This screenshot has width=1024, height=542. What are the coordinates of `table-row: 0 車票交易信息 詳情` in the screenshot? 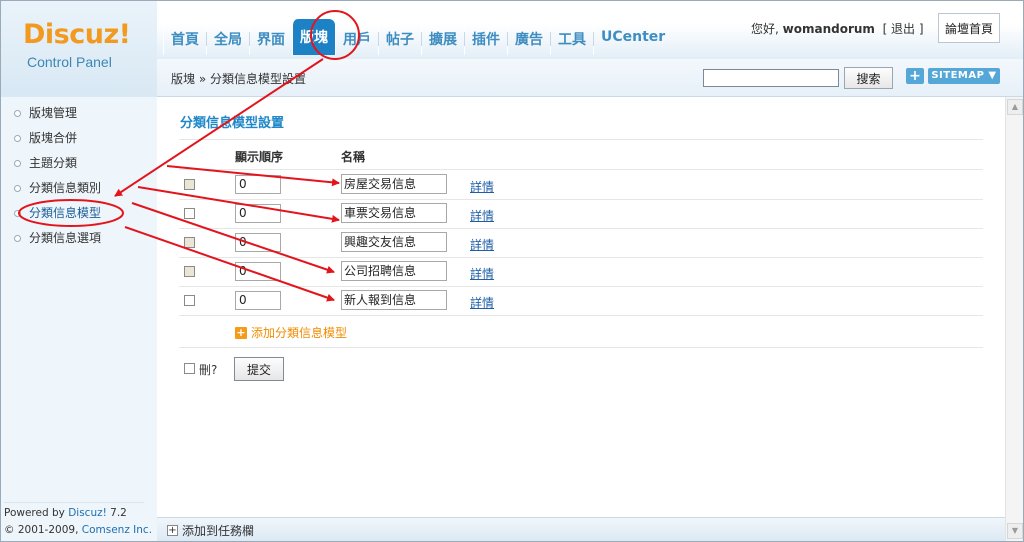 It's located at (581, 213).